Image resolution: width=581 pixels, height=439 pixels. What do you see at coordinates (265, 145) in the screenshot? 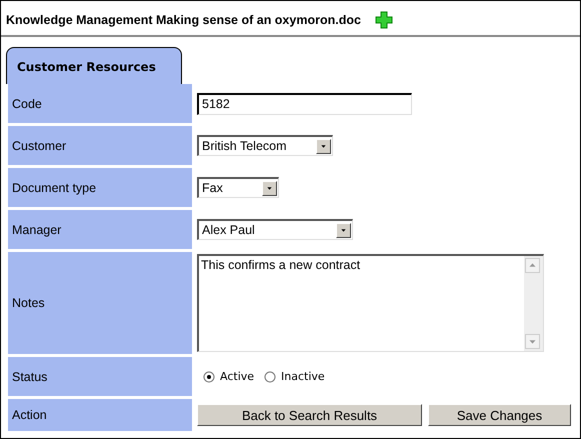
I see `dropdown: British Telecom` at bounding box center [265, 145].